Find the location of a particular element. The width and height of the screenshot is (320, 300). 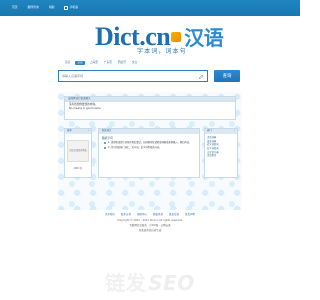

right-panel: 热门 › 汉语词典 成语词典 近义词查询 反义词查询 古汉语字典 汉语拼音 is located at coordinates (221, 153).